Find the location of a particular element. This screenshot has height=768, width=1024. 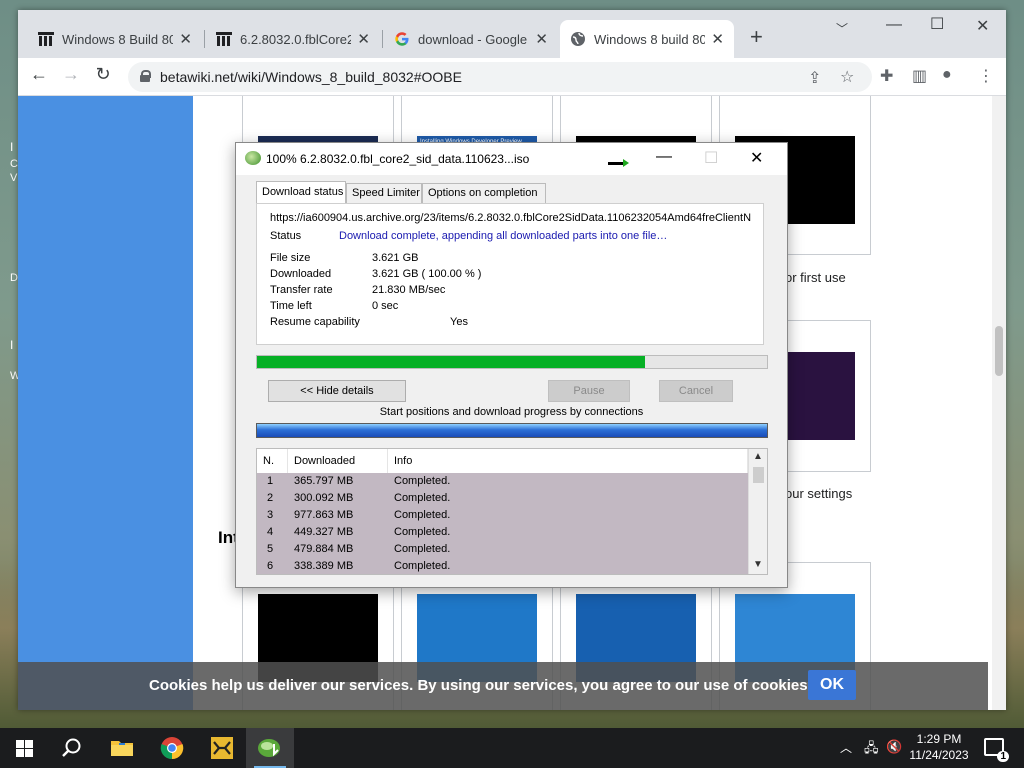

tab-google-download: download - Google ✕ is located at coordinates (471, 39).